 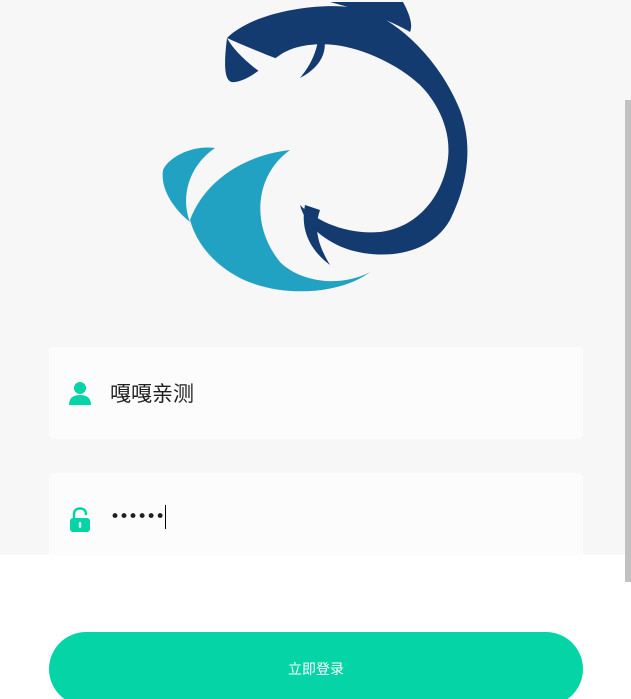 What do you see at coordinates (316, 393) in the screenshot?
I see `username-field: 嘎嘎亲测` at bounding box center [316, 393].